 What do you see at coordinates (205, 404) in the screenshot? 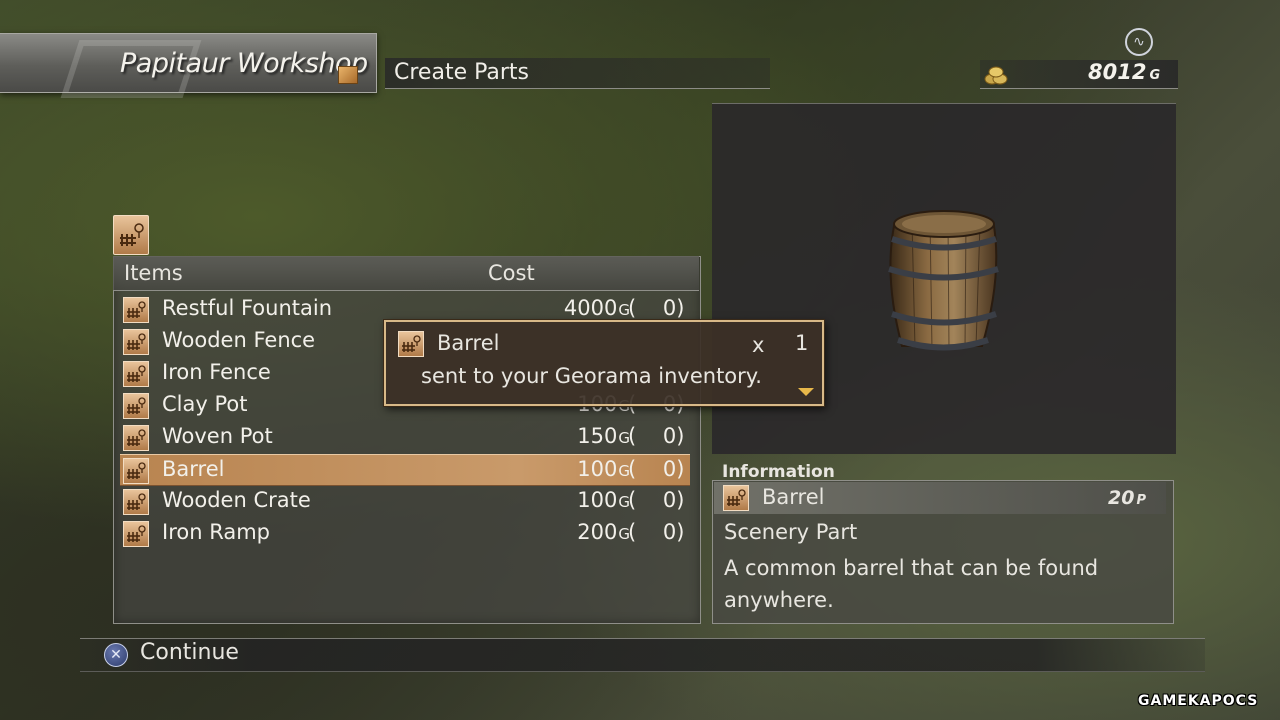
I see `item-name: Clay Pot` at bounding box center [205, 404].